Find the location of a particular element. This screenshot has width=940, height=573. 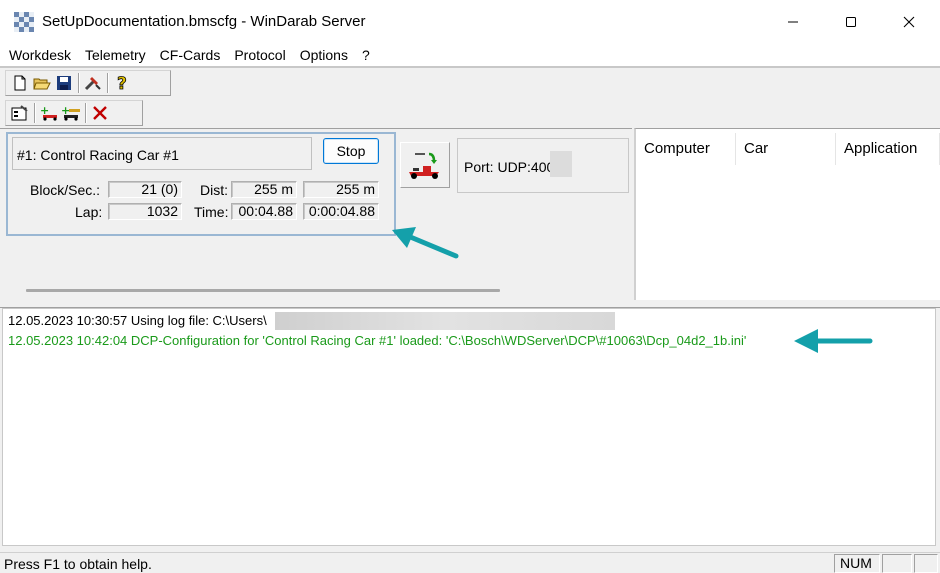

menu-telemetry: Telemetry is located at coordinates (115, 55).